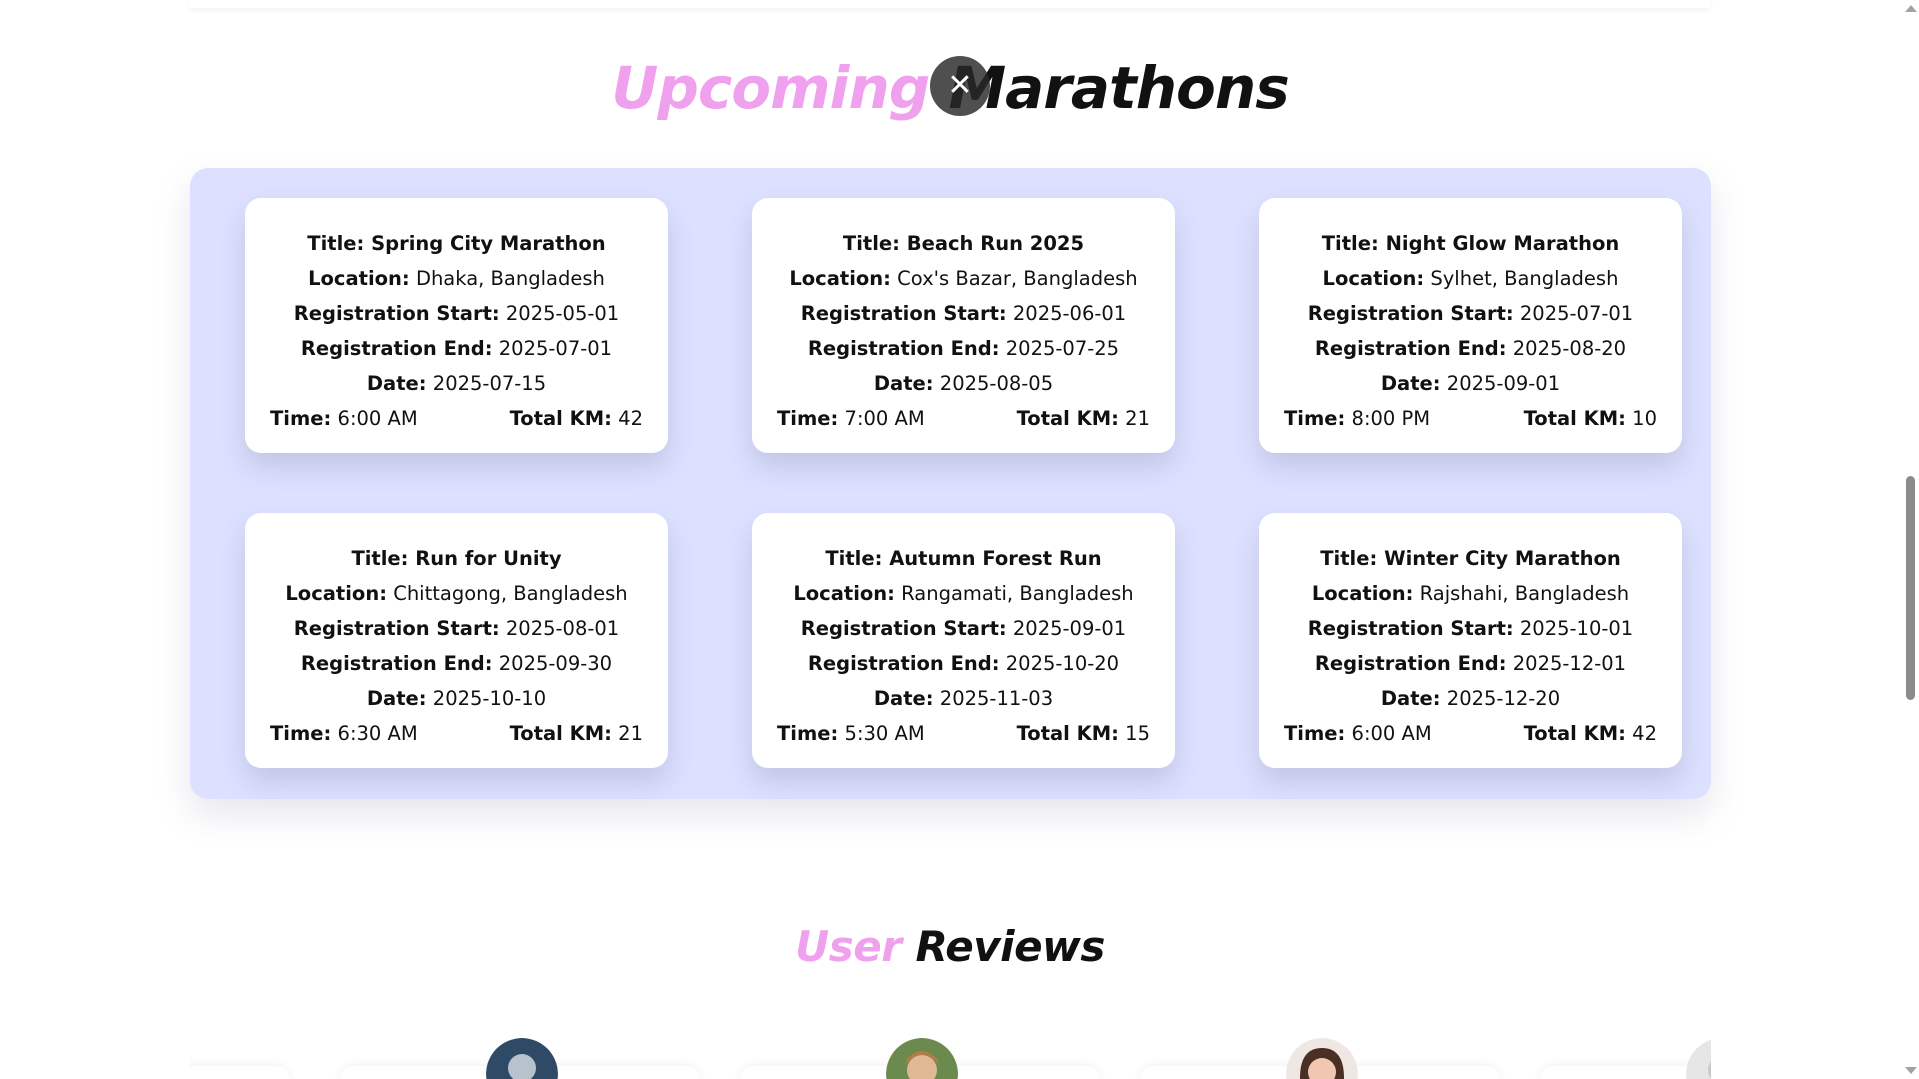 Image resolution: width=1919 pixels, height=1079 pixels. What do you see at coordinates (1470, 313) in the screenshot?
I see `card-registration-start: Registration Start: 2025-07-01` at bounding box center [1470, 313].